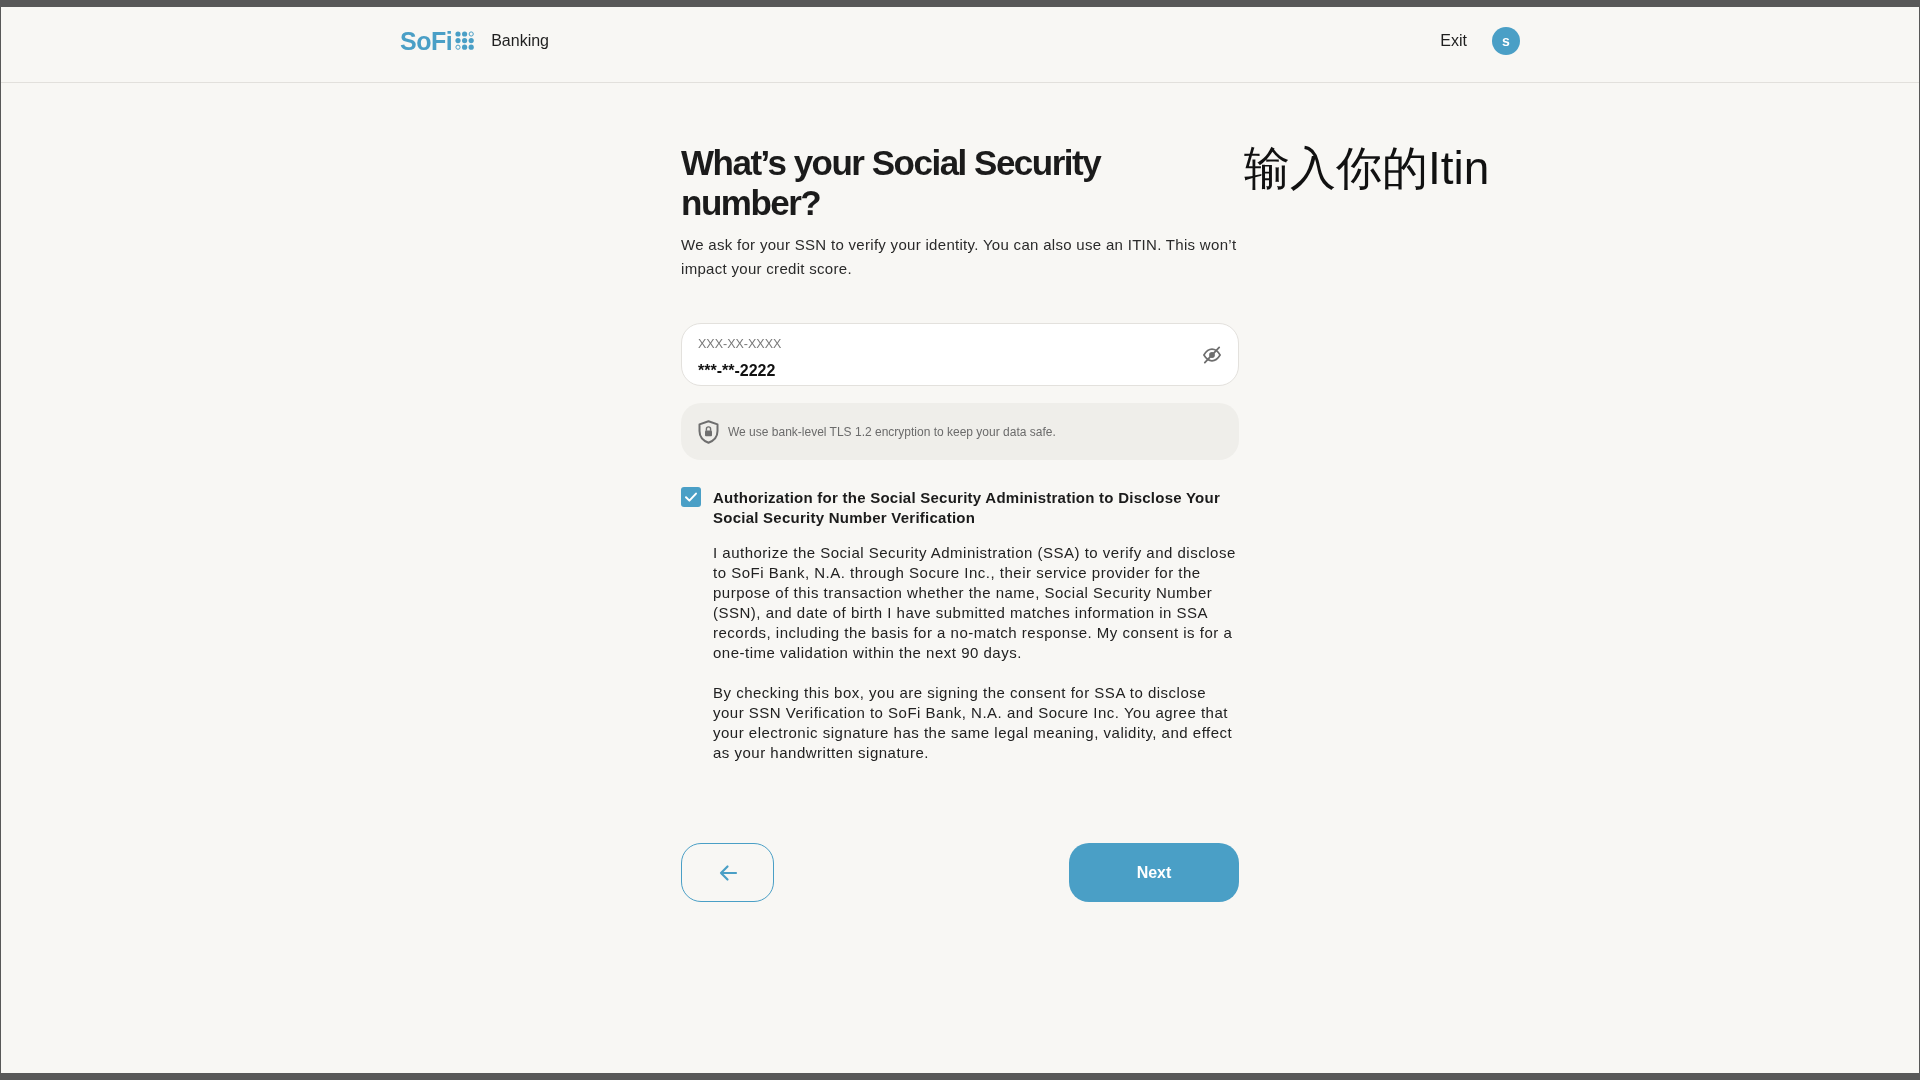 This screenshot has width=1920, height=1080. I want to click on consent-paragraph: I authorize the Social Security Administration (SSA) to verify and disclose to SoFi Bank, N.A. through Socure Inc., their service provider for the purpose of this transaction whether the name, Social Security Number (SSN), and date of birth I have submitted matches information in SSA records, including the basis for a no-match response. My consent is for a one-time validation within the next 90 days., so click(975, 603).